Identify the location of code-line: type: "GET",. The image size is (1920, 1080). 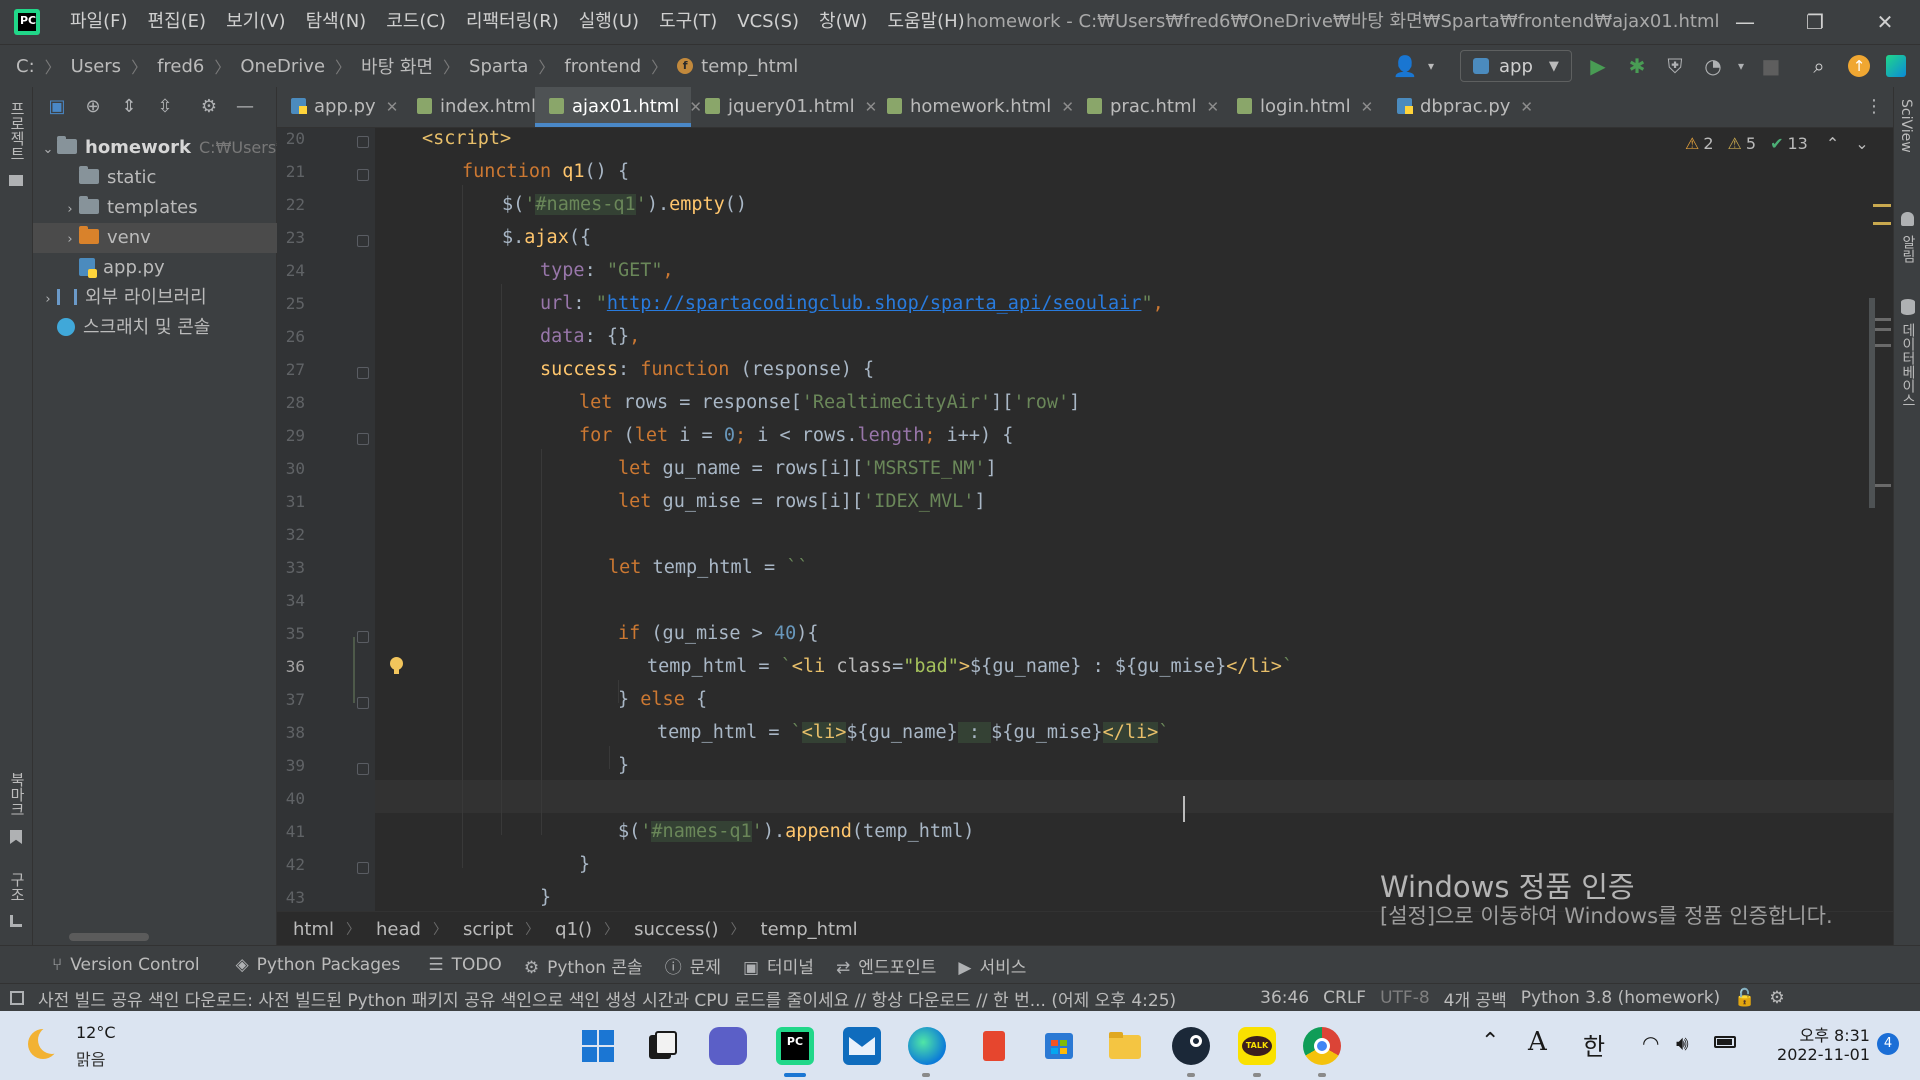
(607, 270).